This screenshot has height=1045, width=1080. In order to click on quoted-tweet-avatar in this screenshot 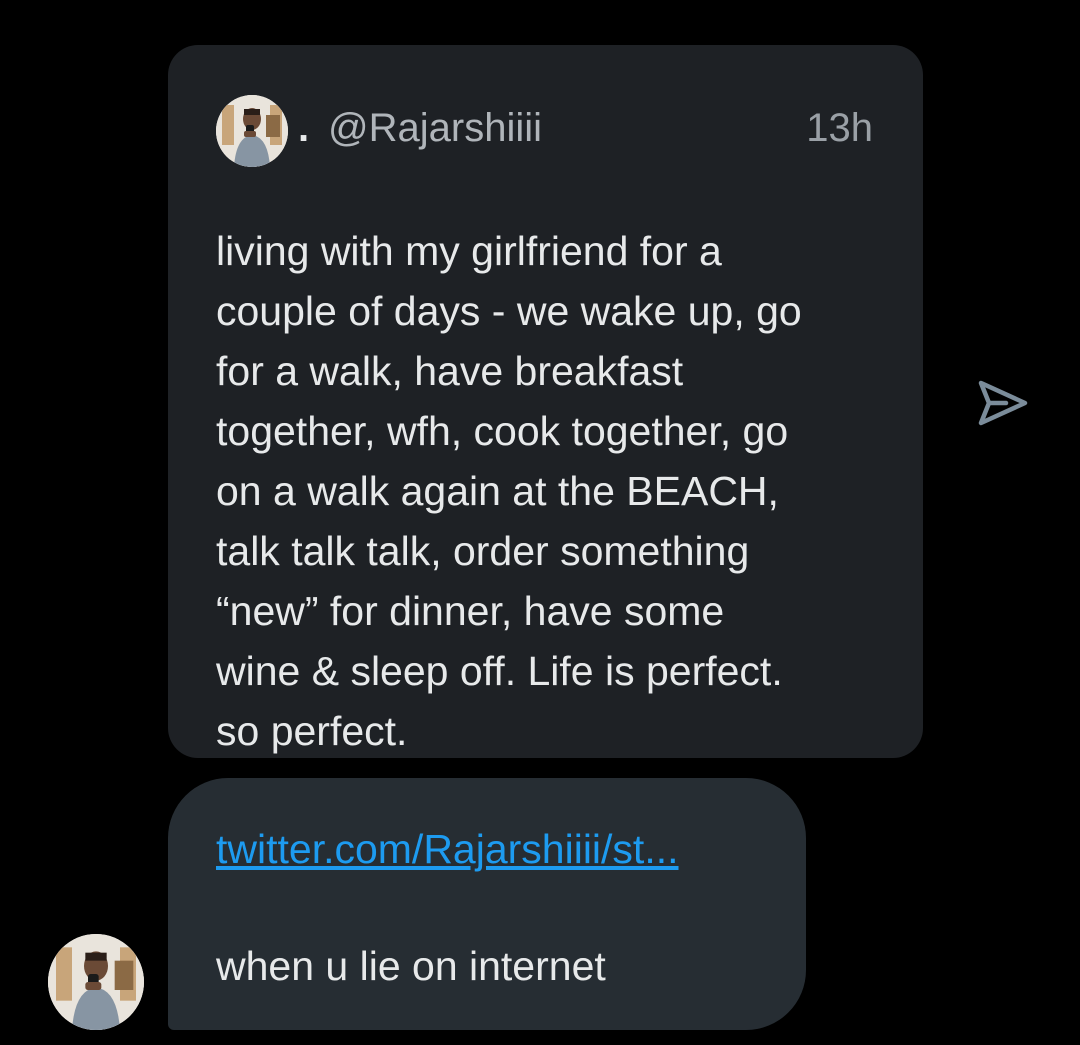, I will do `click(252, 131)`.